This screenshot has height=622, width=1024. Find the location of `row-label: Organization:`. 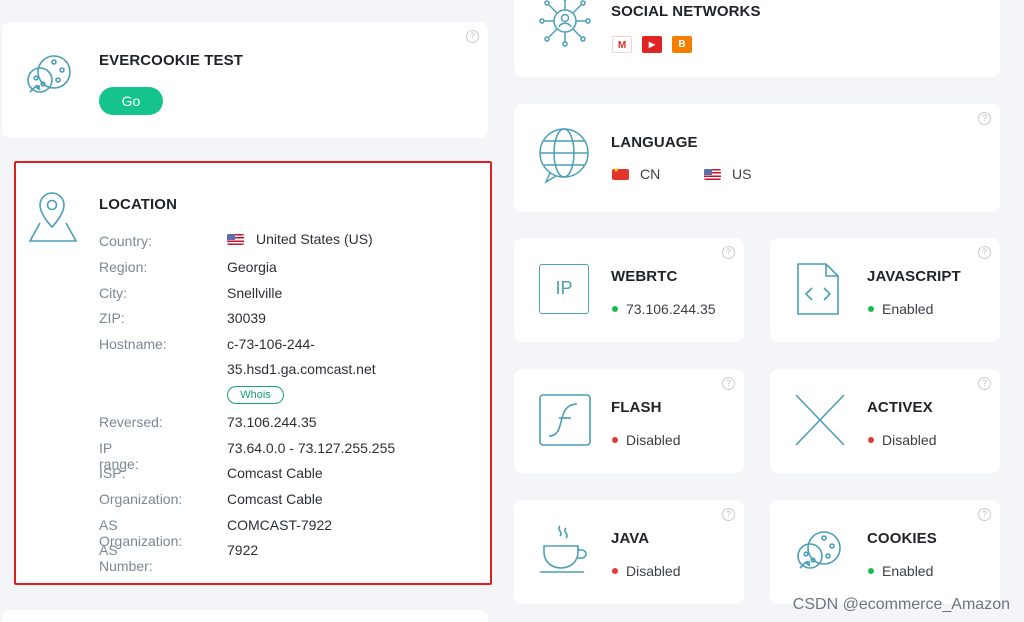

row-label: Organization: is located at coordinates (141, 499).